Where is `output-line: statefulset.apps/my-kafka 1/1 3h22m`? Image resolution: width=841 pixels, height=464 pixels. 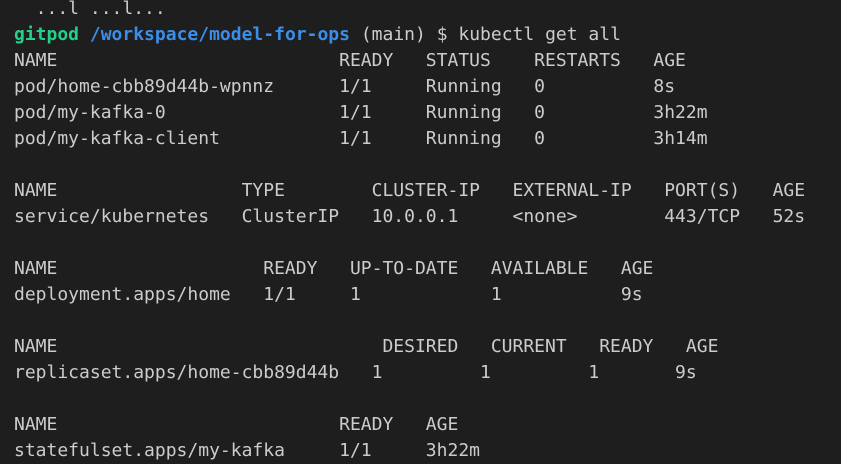
output-line: statefulset.apps/my-kafka 1/1 3h22m is located at coordinates (247, 450).